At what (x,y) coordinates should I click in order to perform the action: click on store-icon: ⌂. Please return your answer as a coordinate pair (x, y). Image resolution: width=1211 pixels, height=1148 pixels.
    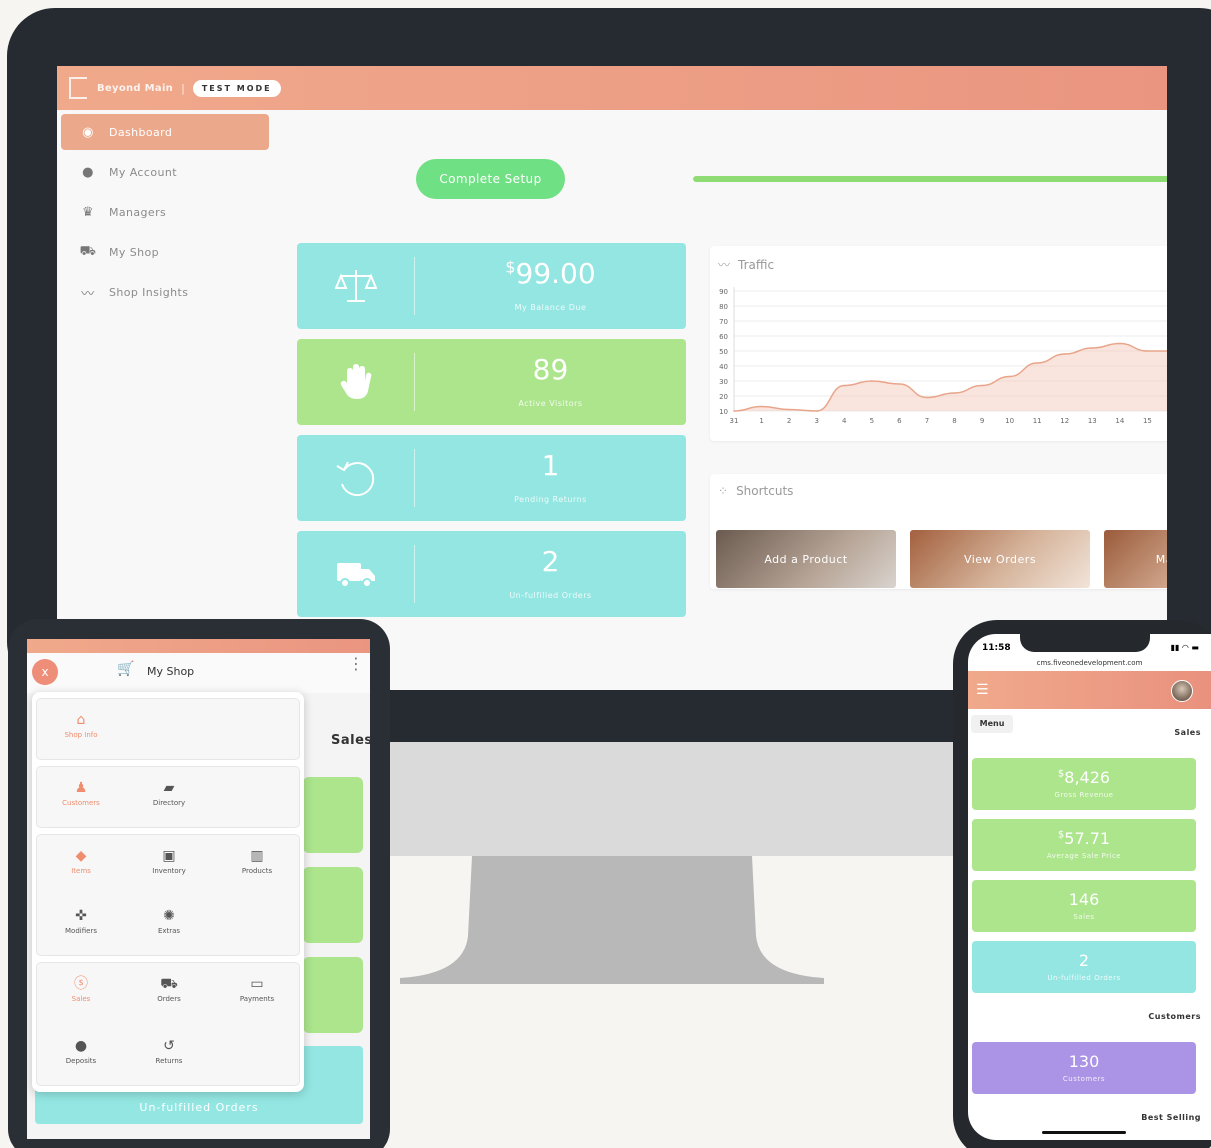
    Looking at the image, I should click on (81, 720).